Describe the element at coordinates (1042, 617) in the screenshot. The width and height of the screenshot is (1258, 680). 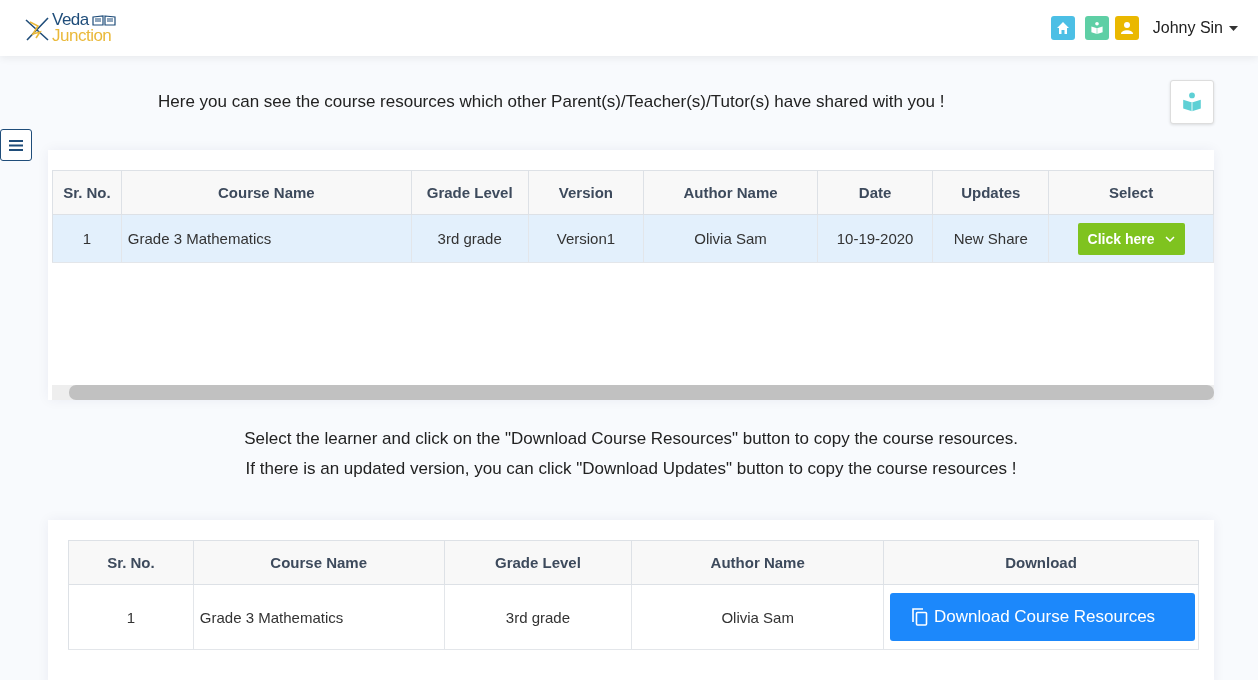
I see `download-button: Download Course Resources` at that location.